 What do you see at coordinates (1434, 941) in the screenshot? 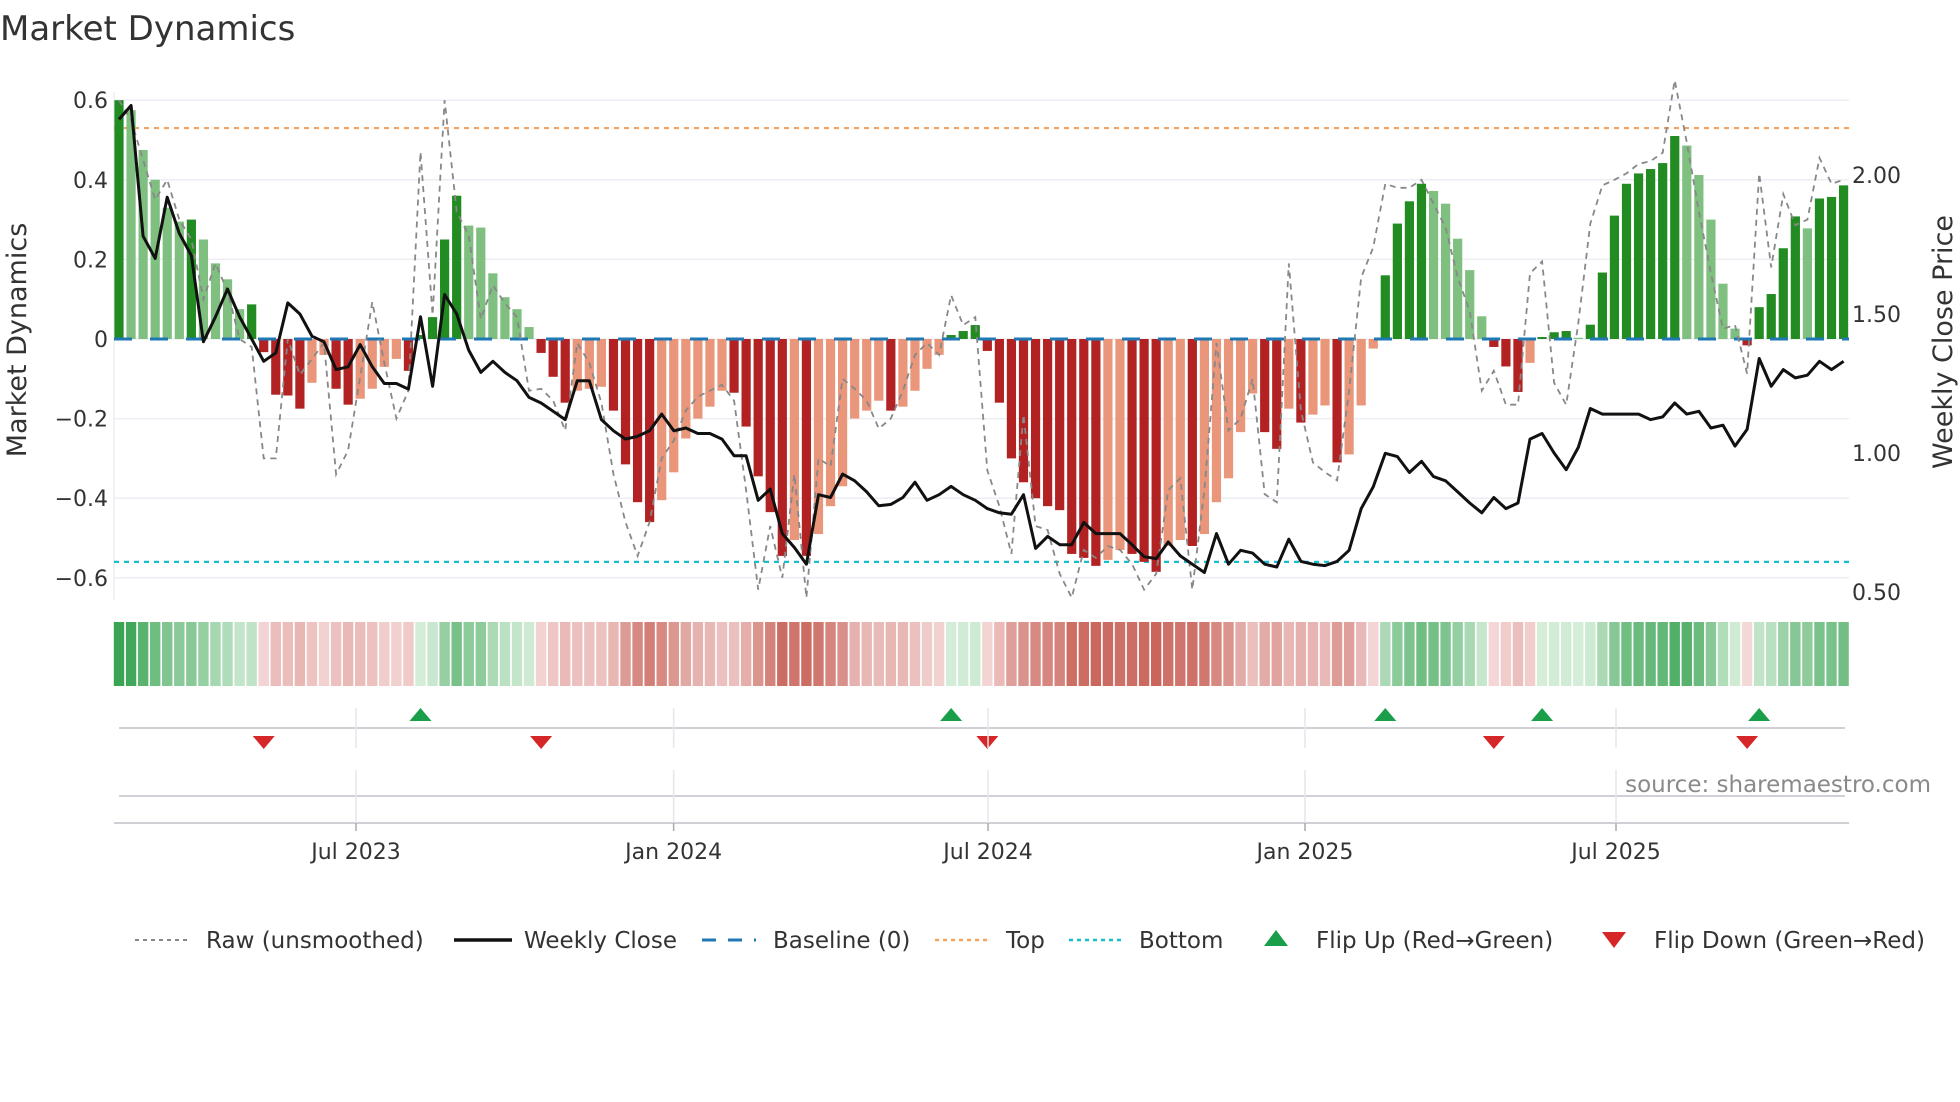
I see `legend-label-flipup: Flip Up (Red→Green)` at bounding box center [1434, 941].